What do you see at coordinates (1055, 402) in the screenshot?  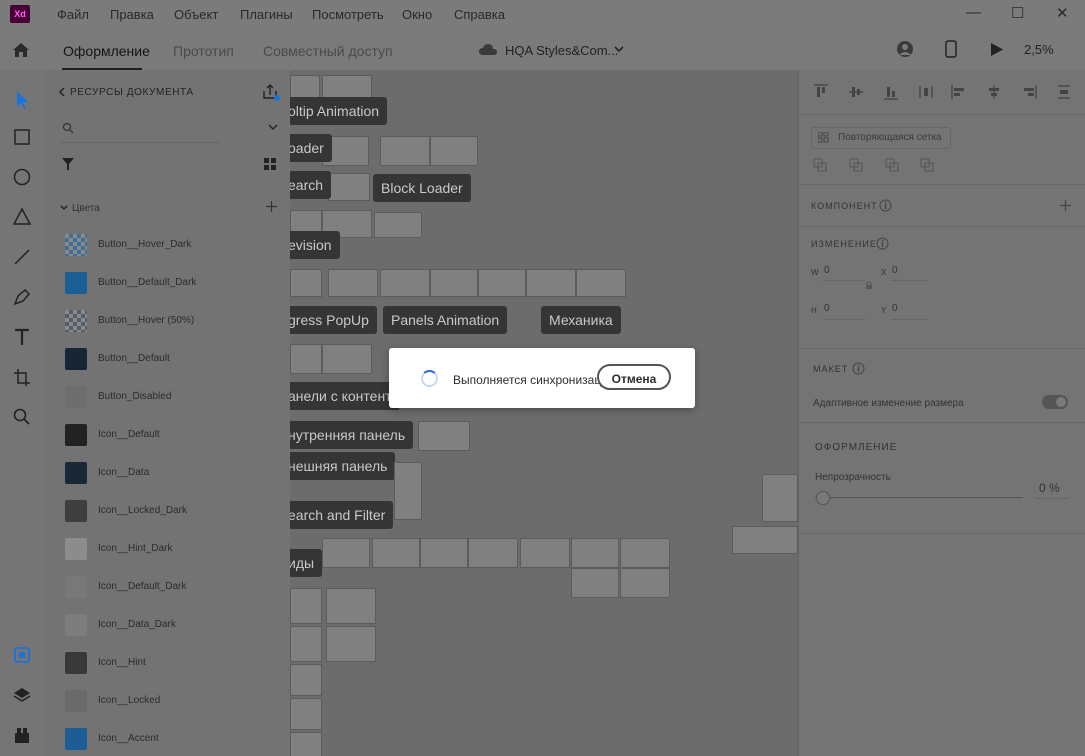 I see `responsive-resize-toggle` at bounding box center [1055, 402].